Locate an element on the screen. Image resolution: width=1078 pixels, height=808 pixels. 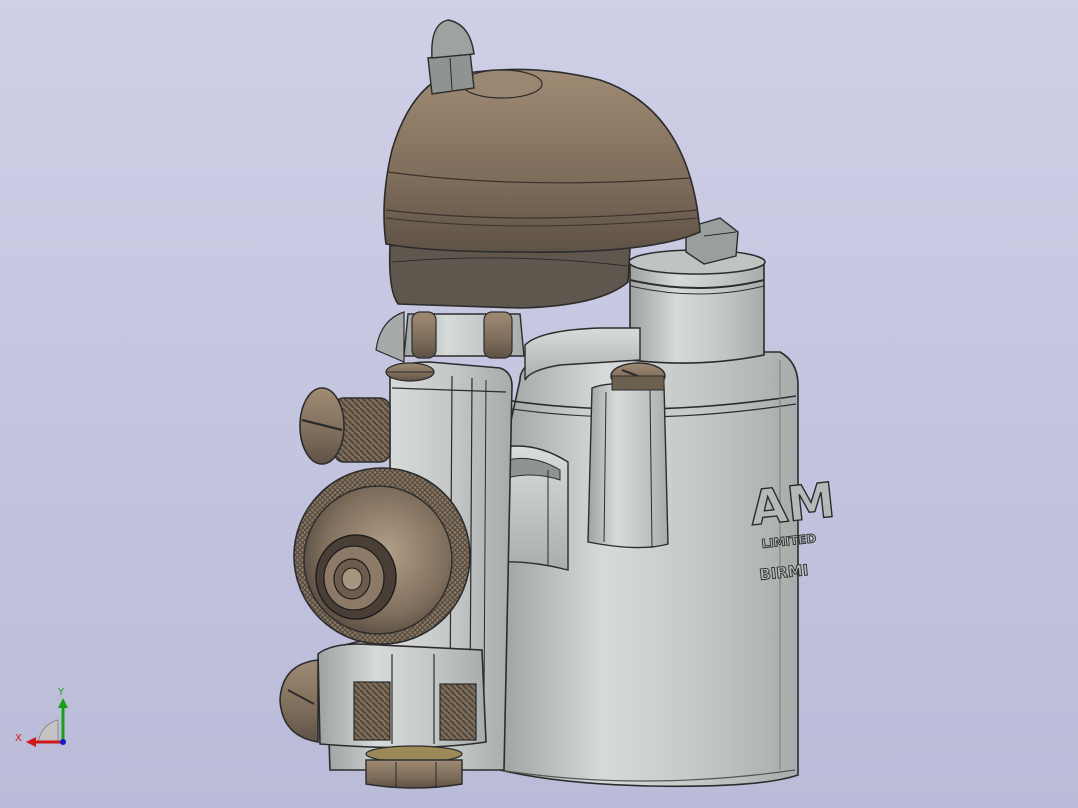
triad-plane-shape is located at coordinates (48, 731).